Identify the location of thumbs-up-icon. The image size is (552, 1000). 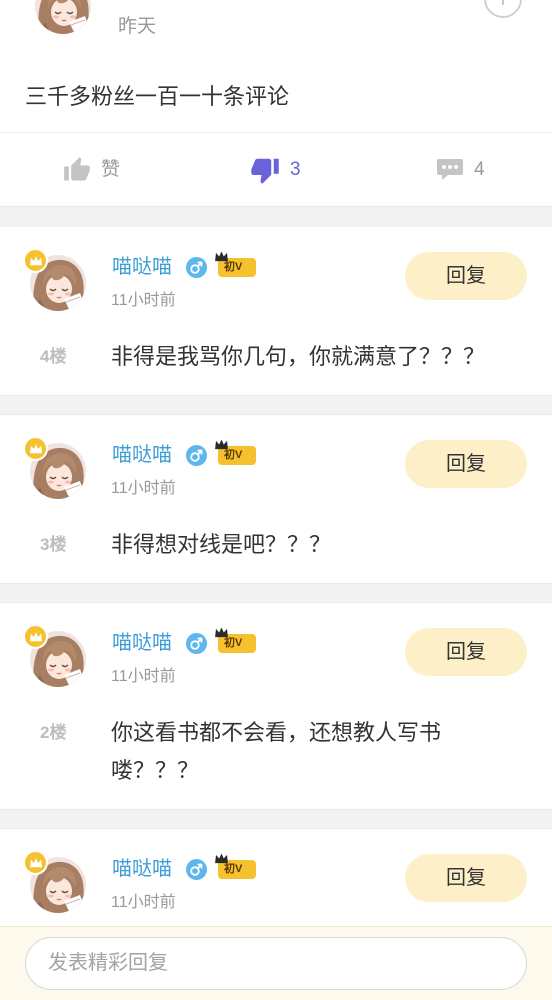
(77, 168).